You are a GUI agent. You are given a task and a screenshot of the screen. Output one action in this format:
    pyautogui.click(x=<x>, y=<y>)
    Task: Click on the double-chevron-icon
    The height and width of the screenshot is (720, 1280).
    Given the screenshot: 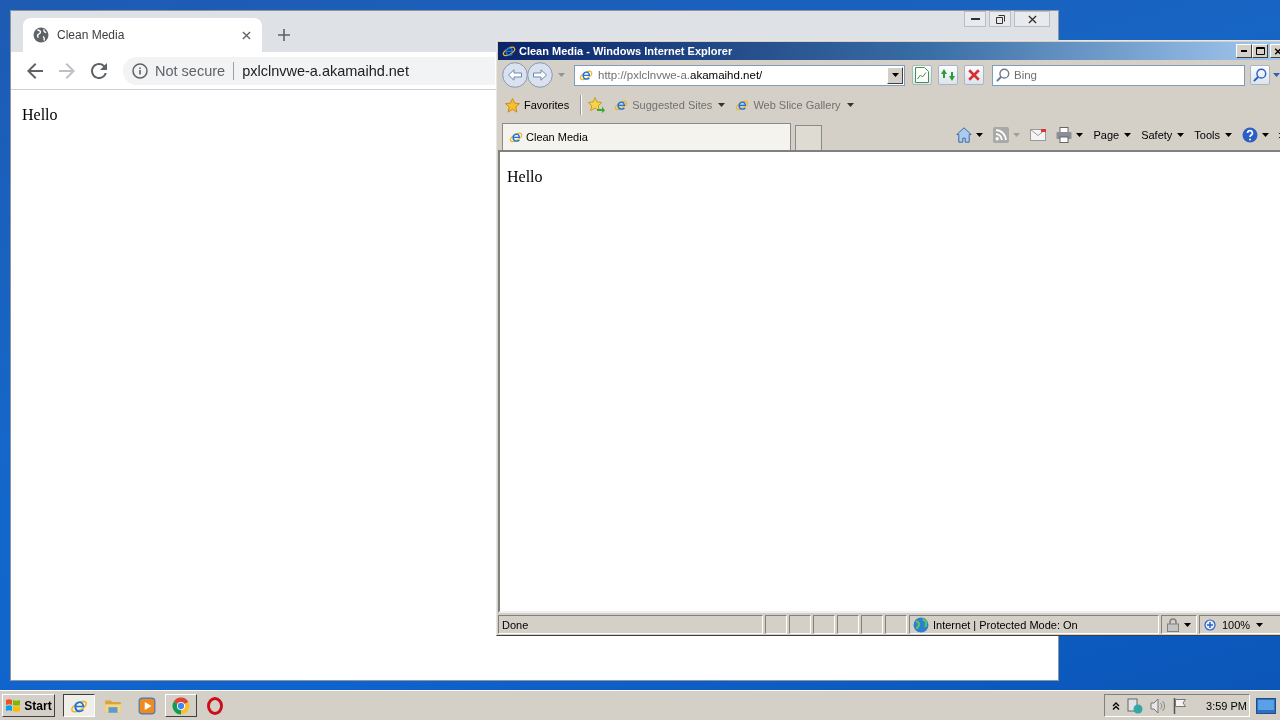 What is the action you would take?
    pyautogui.click(x=1116, y=705)
    